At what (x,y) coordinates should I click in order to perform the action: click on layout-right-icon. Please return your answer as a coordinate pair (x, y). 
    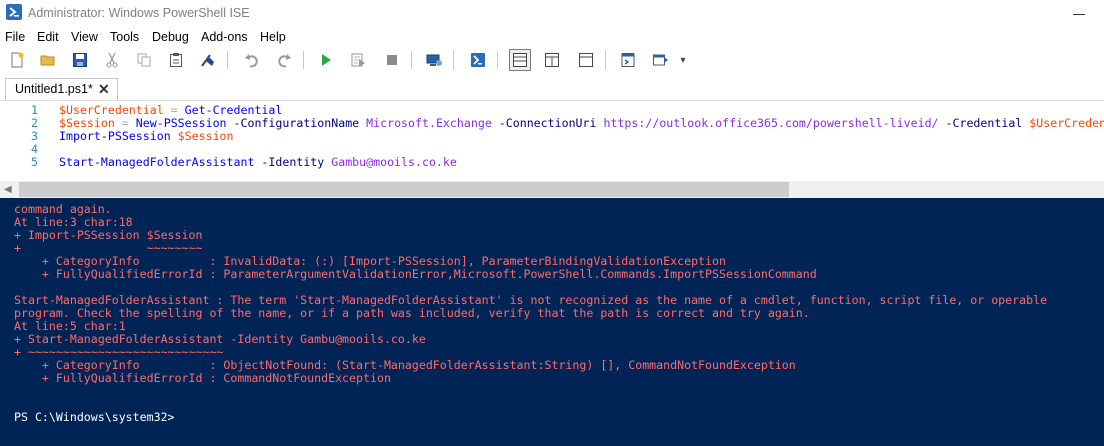
    Looking at the image, I should click on (552, 60).